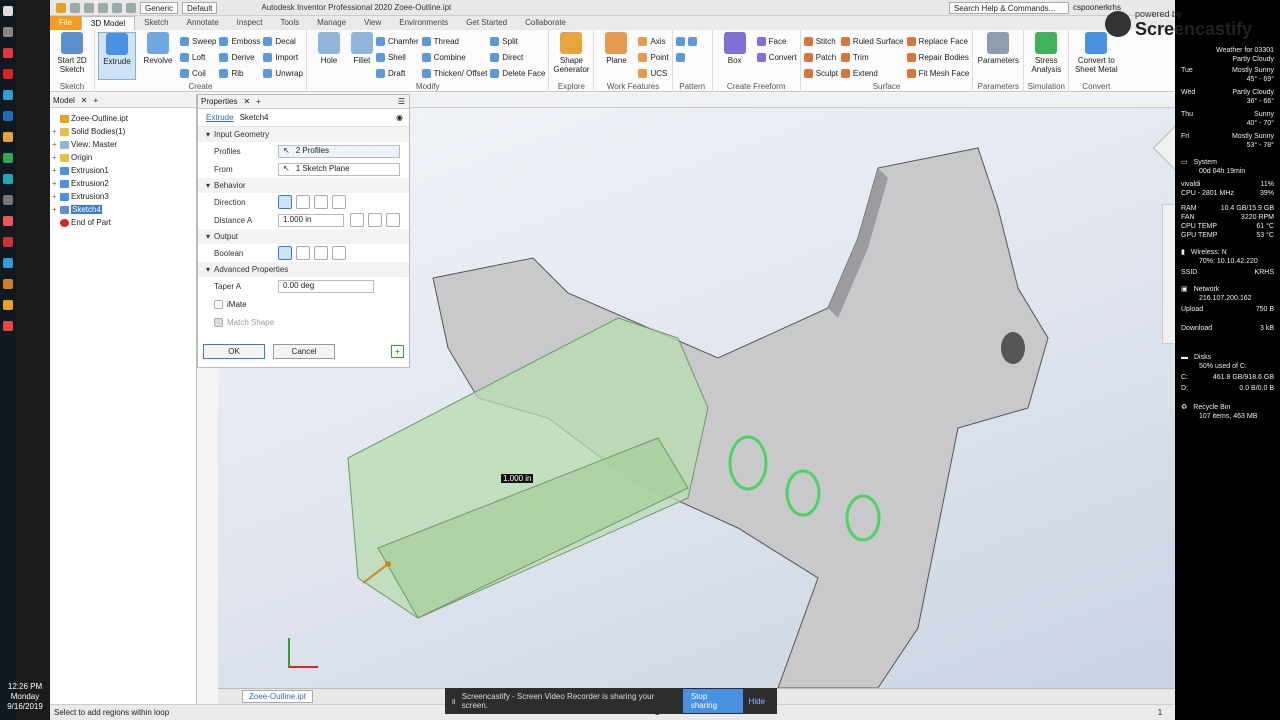 The image size is (1280, 720). What do you see at coordinates (198, 73) in the screenshot?
I see `coil-button: Coil` at bounding box center [198, 73].